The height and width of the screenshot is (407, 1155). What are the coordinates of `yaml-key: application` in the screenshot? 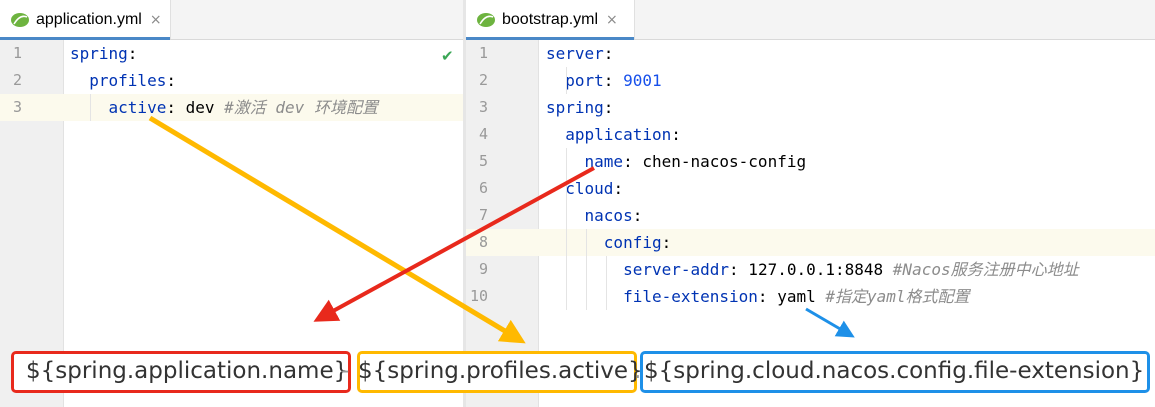 It's located at (618, 134).